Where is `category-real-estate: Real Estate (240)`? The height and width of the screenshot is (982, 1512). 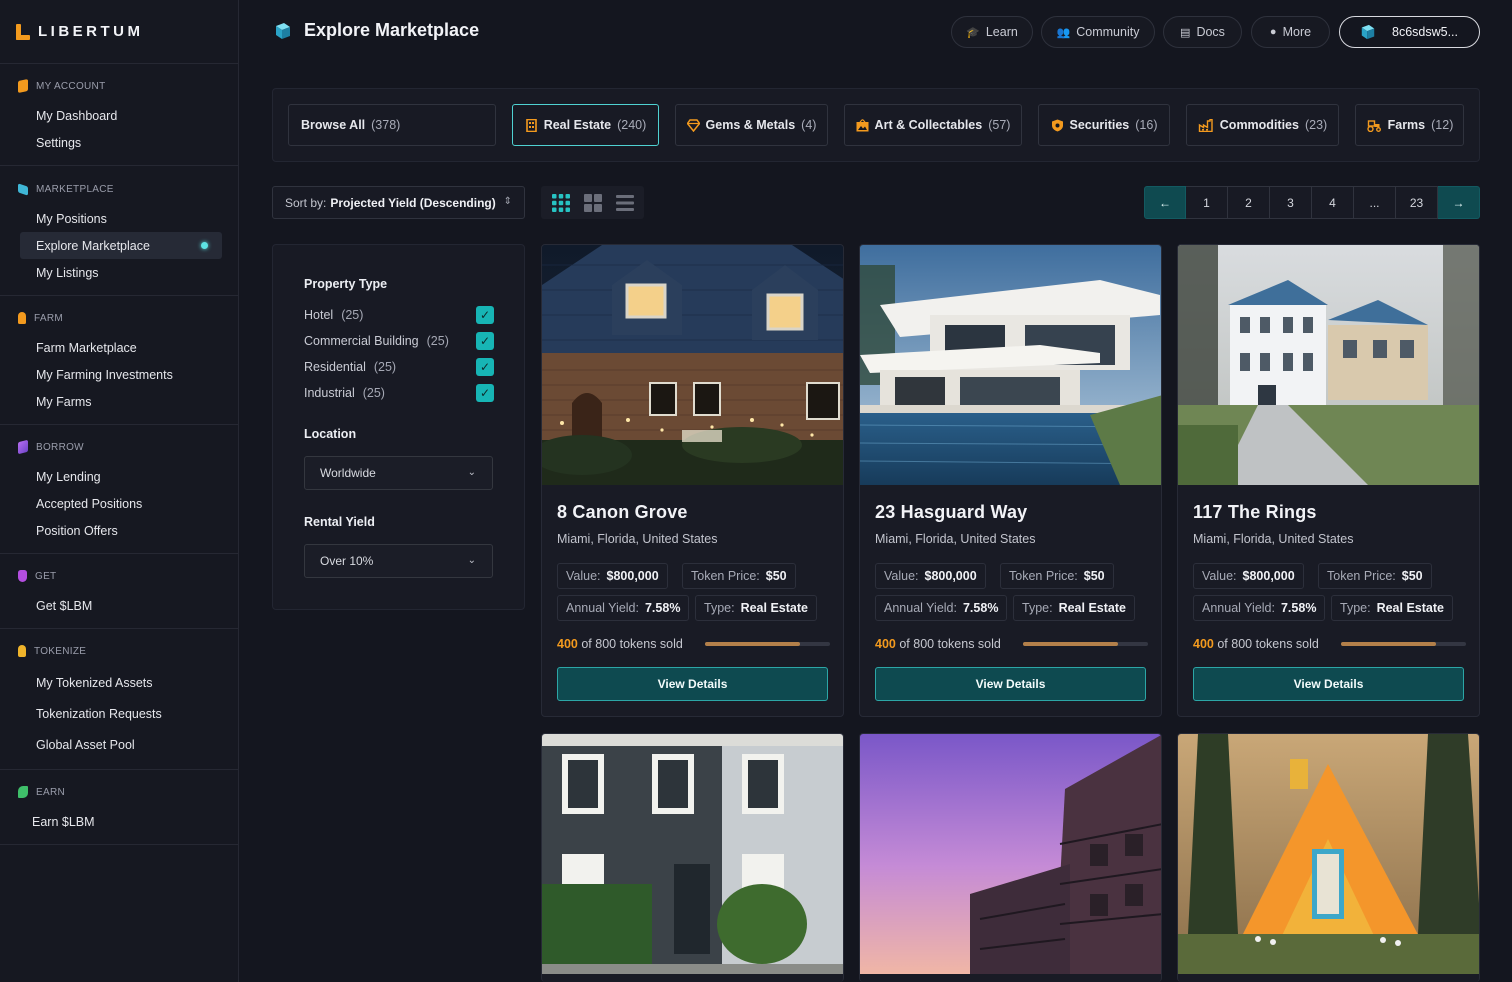 category-real-estate: Real Estate (240) is located at coordinates (585, 125).